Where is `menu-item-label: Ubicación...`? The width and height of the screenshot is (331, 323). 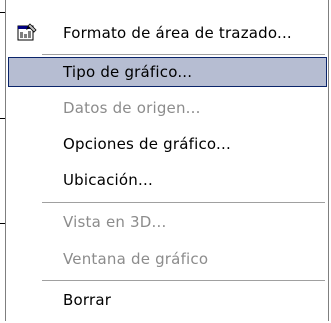
menu-item-label: Ubicación... is located at coordinates (108, 180).